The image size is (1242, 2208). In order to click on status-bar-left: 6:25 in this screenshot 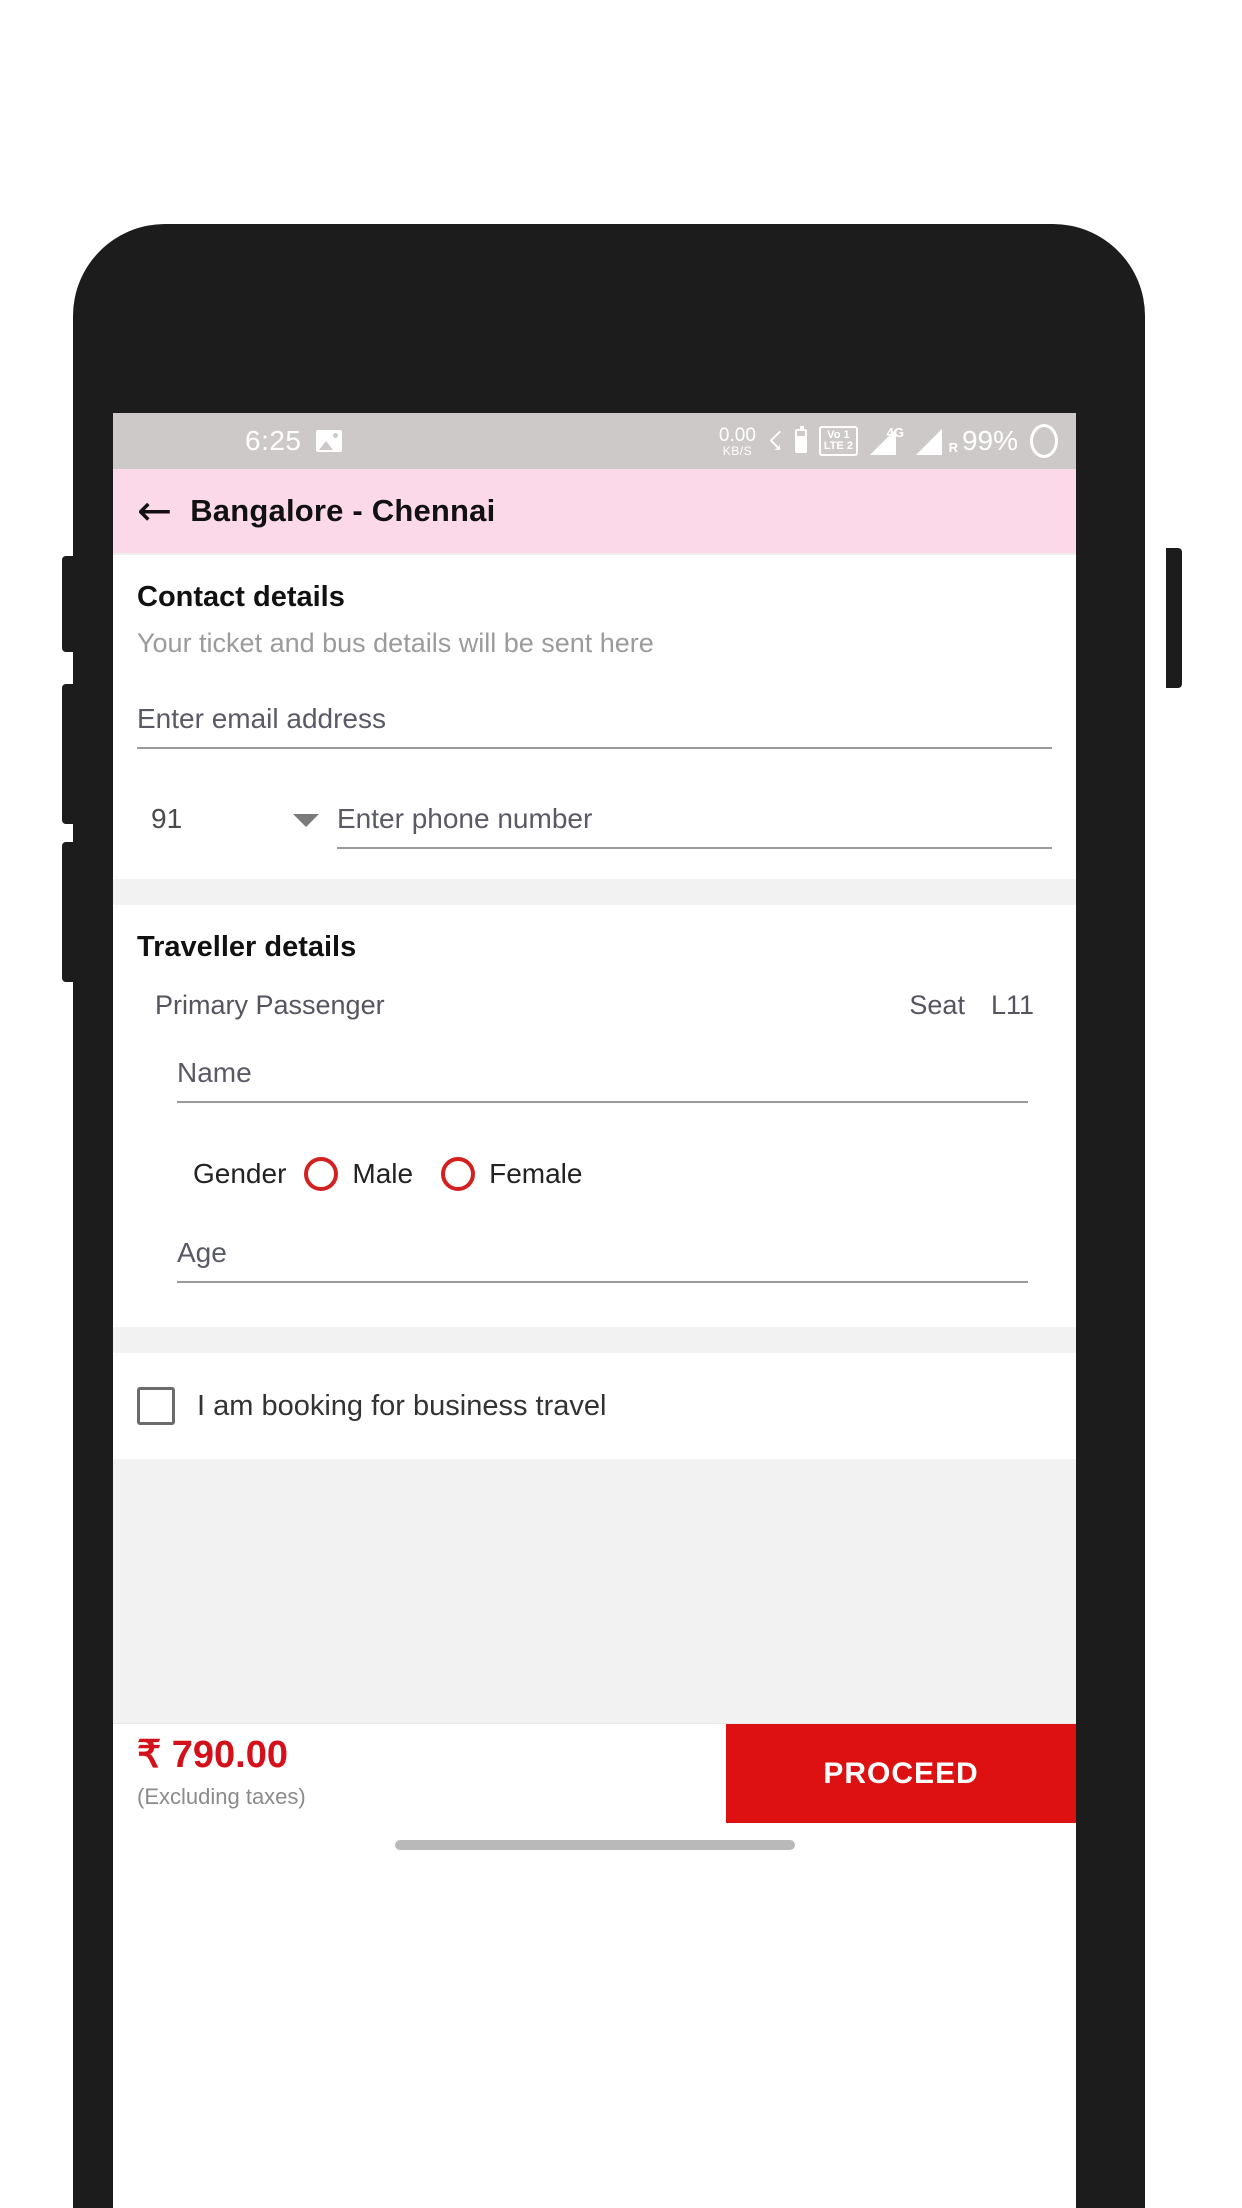, I will do `click(293, 441)`.